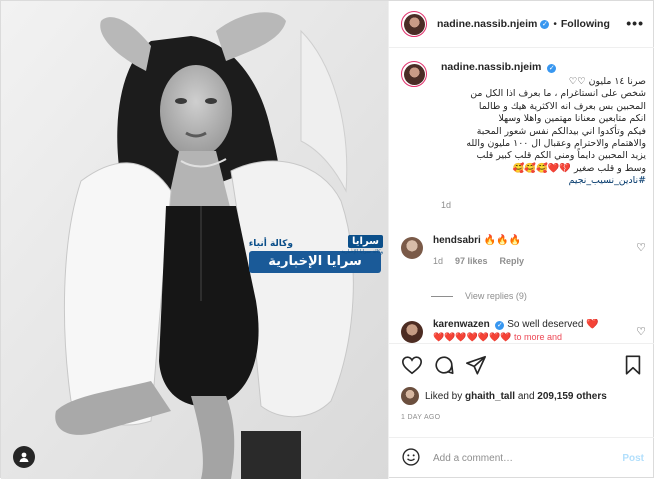  I want to click on reply-button: Reply, so click(512, 261).